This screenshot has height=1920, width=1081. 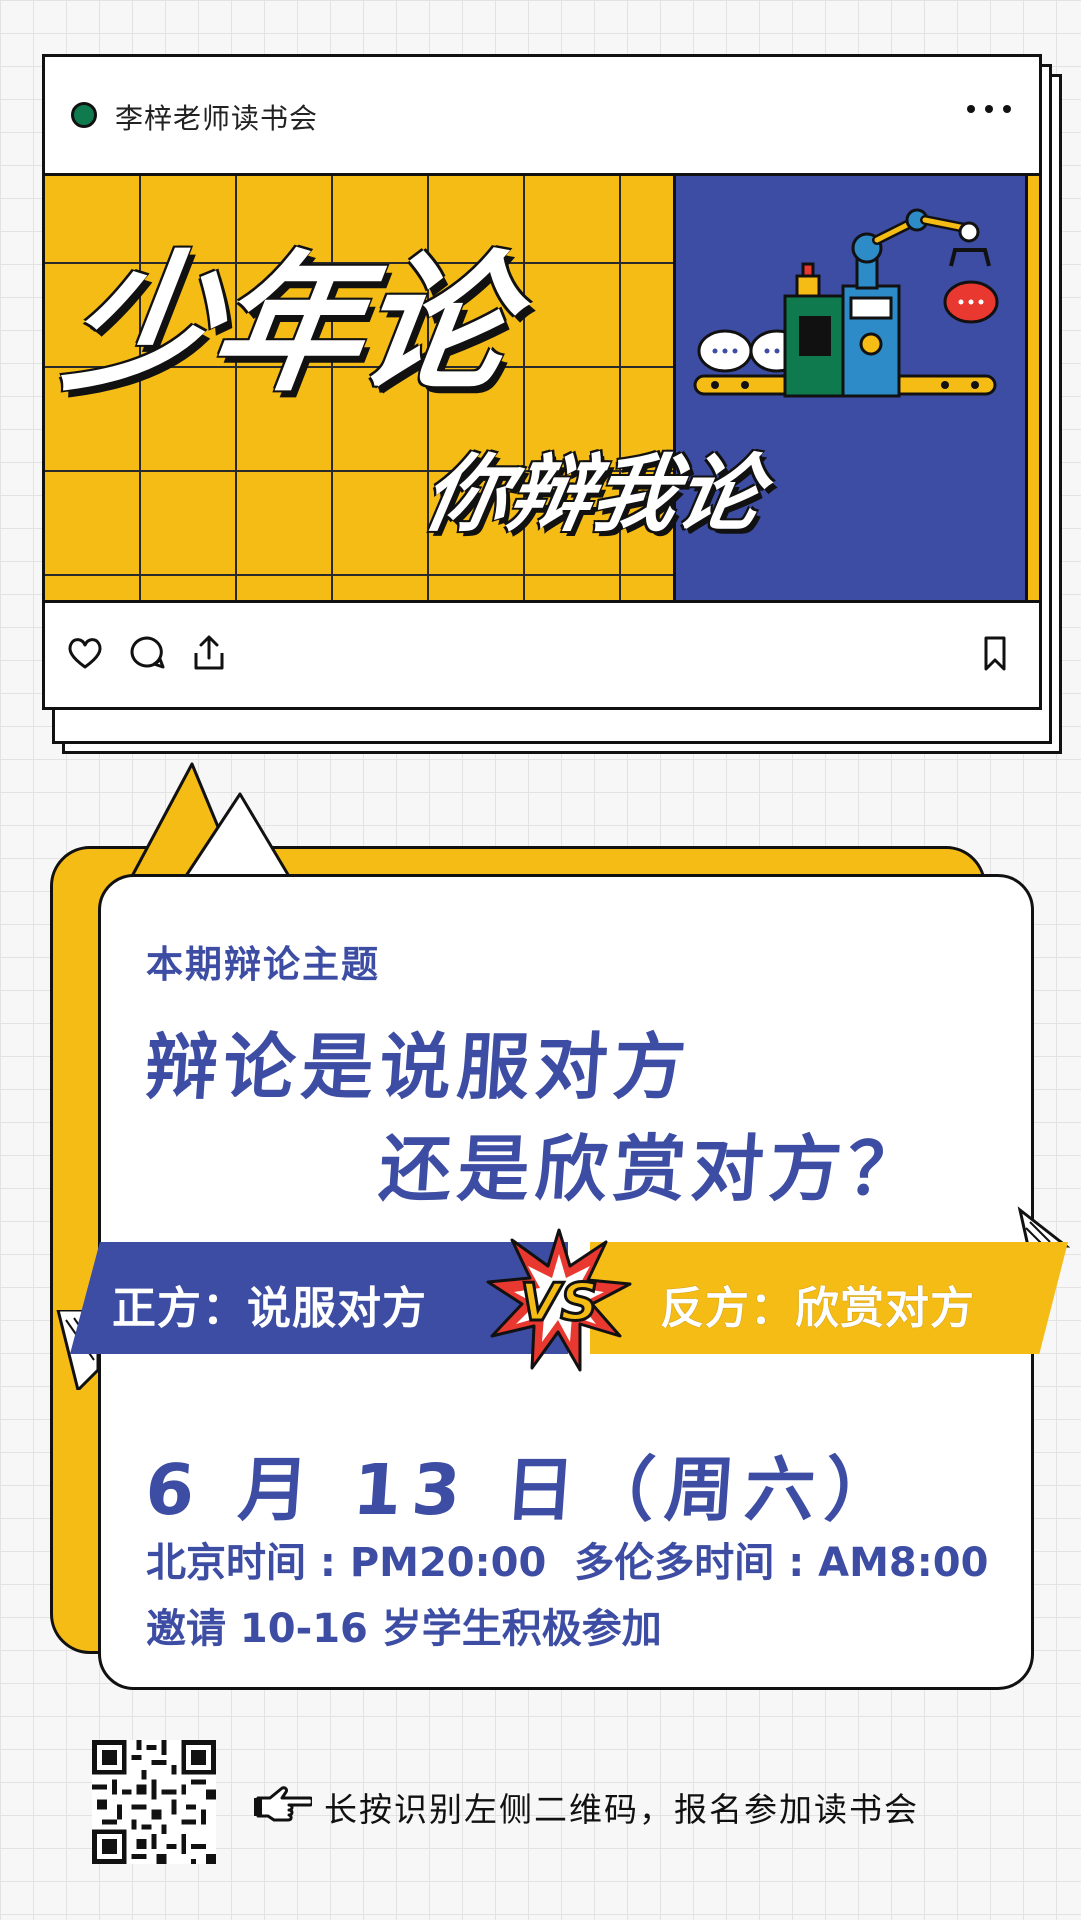 I want to click on toronto-time: 多伦多时间 : AM8:00, so click(x=781, y=1563).